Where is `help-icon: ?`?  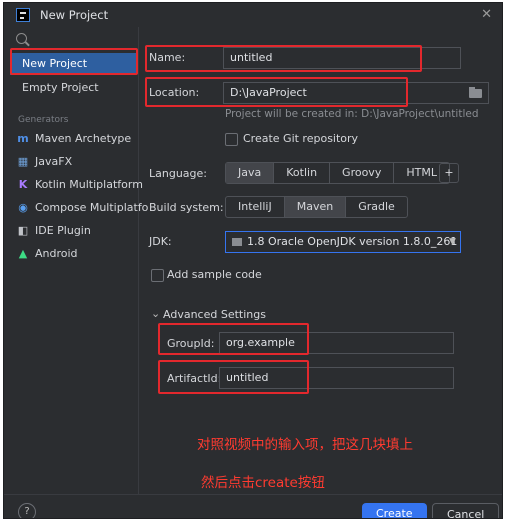
help-icon: ? is located at coordinates (27, 510).